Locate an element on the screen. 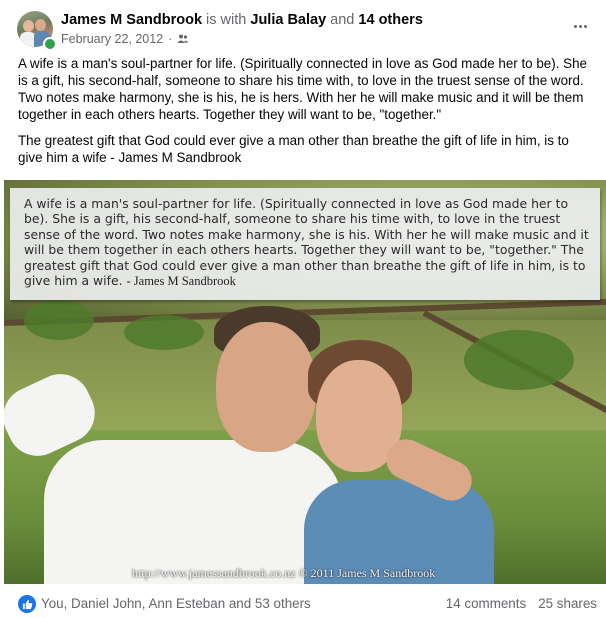 The height and width of the screenshot is (618, 606). more-options-icon is located at coordinates (580, 26).